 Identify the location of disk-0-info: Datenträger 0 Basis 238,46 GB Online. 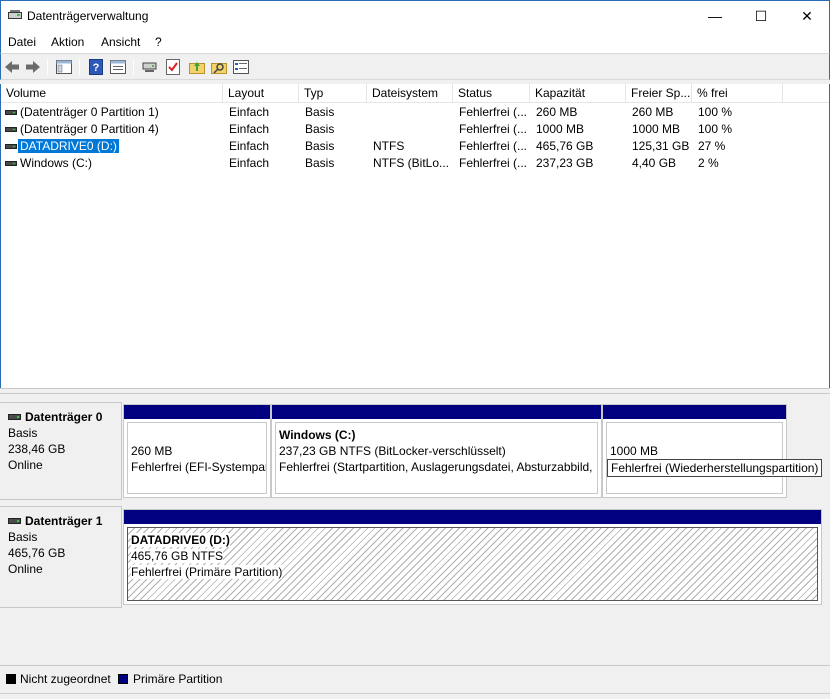
(61, 451).